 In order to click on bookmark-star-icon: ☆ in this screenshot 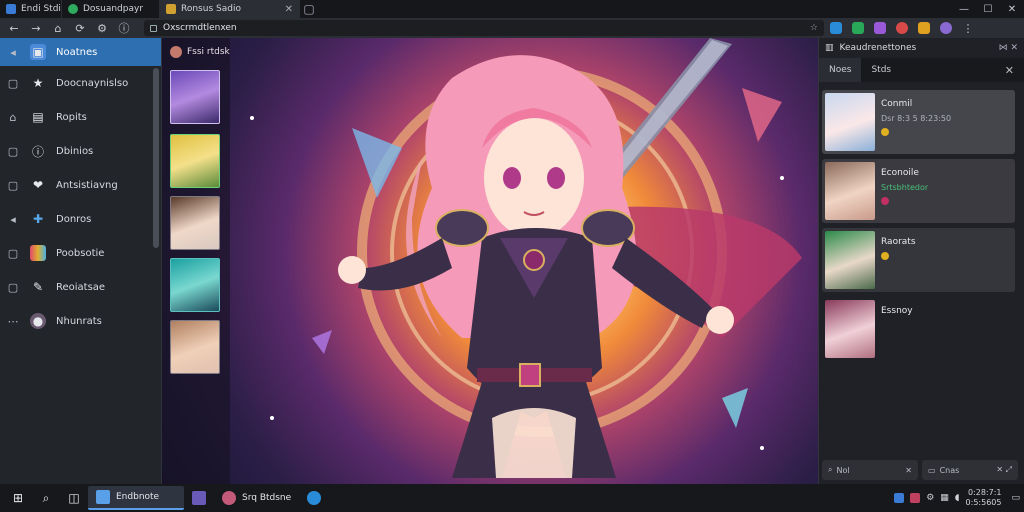, I will do `click(814, 28)`.